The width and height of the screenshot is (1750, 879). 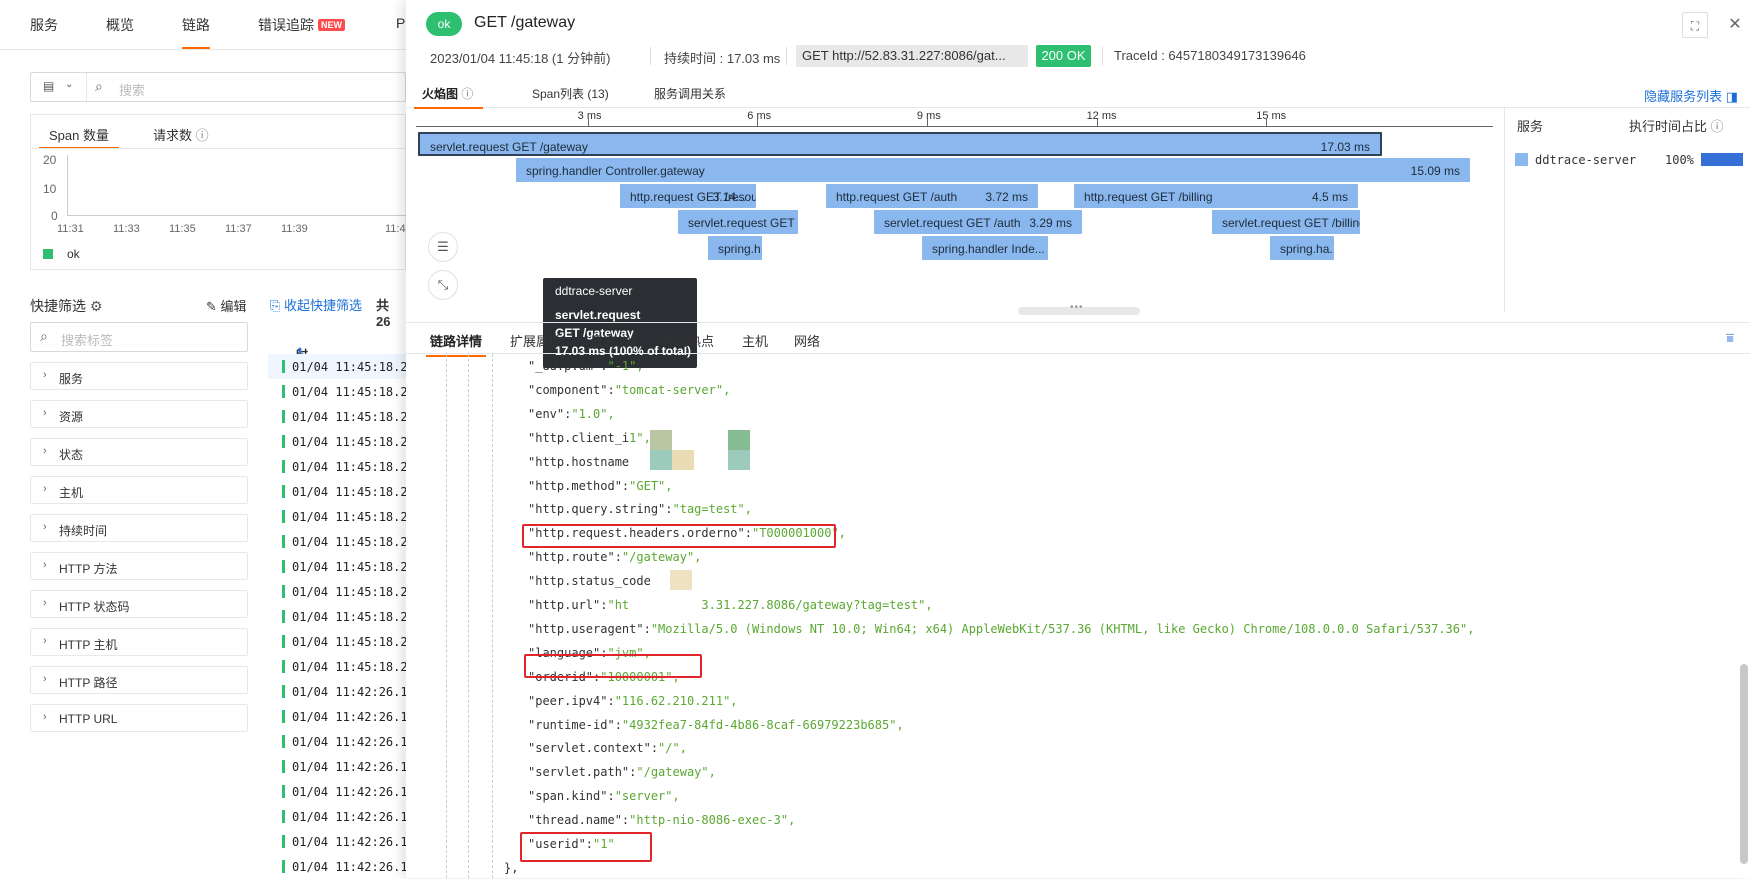 I want to click on tab-code-hotspot: 代码热点, so click(x=688, y=340).